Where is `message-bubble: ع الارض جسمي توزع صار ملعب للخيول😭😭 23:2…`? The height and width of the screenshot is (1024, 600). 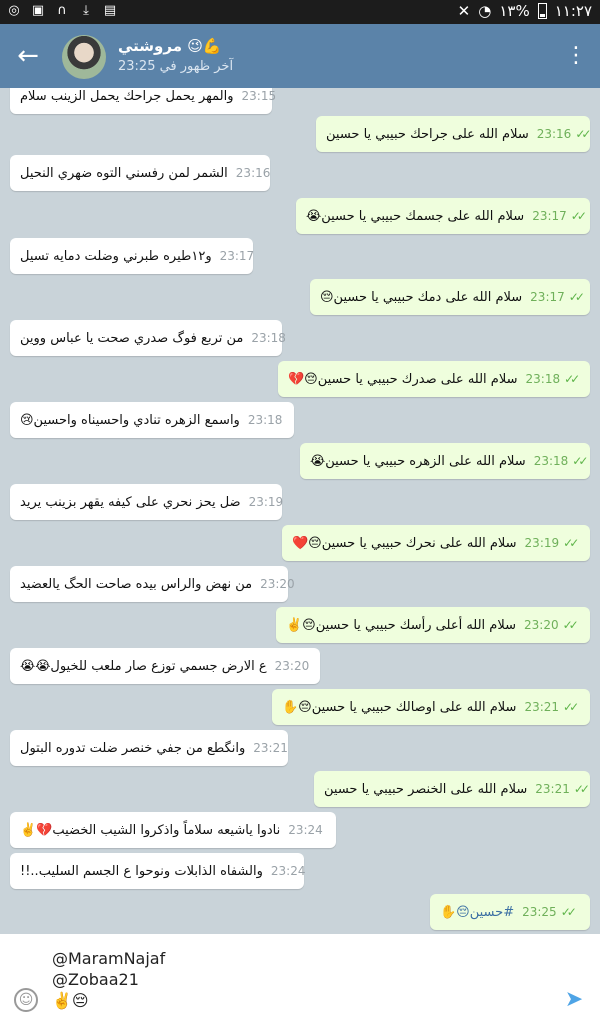 message-bubble: ع الارض جسمي توزع صار ملعب للخيول😭😭 23:2… is located at coordinates (165, 666).